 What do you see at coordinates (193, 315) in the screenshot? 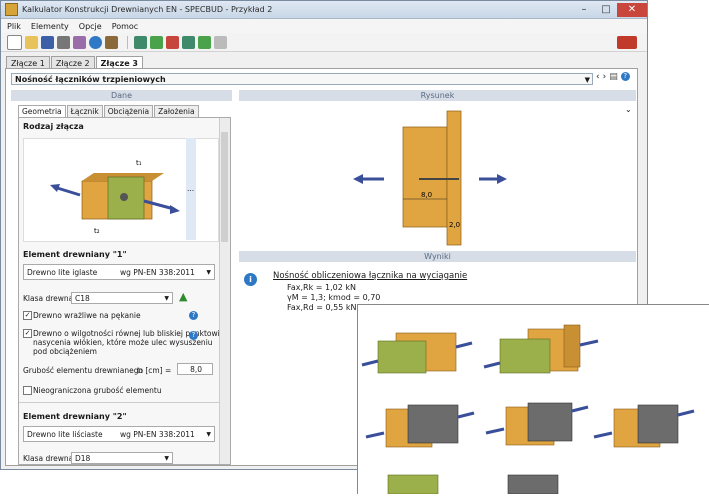
I see `cracking-help-icon: ?` at bounding box center [193, 315].